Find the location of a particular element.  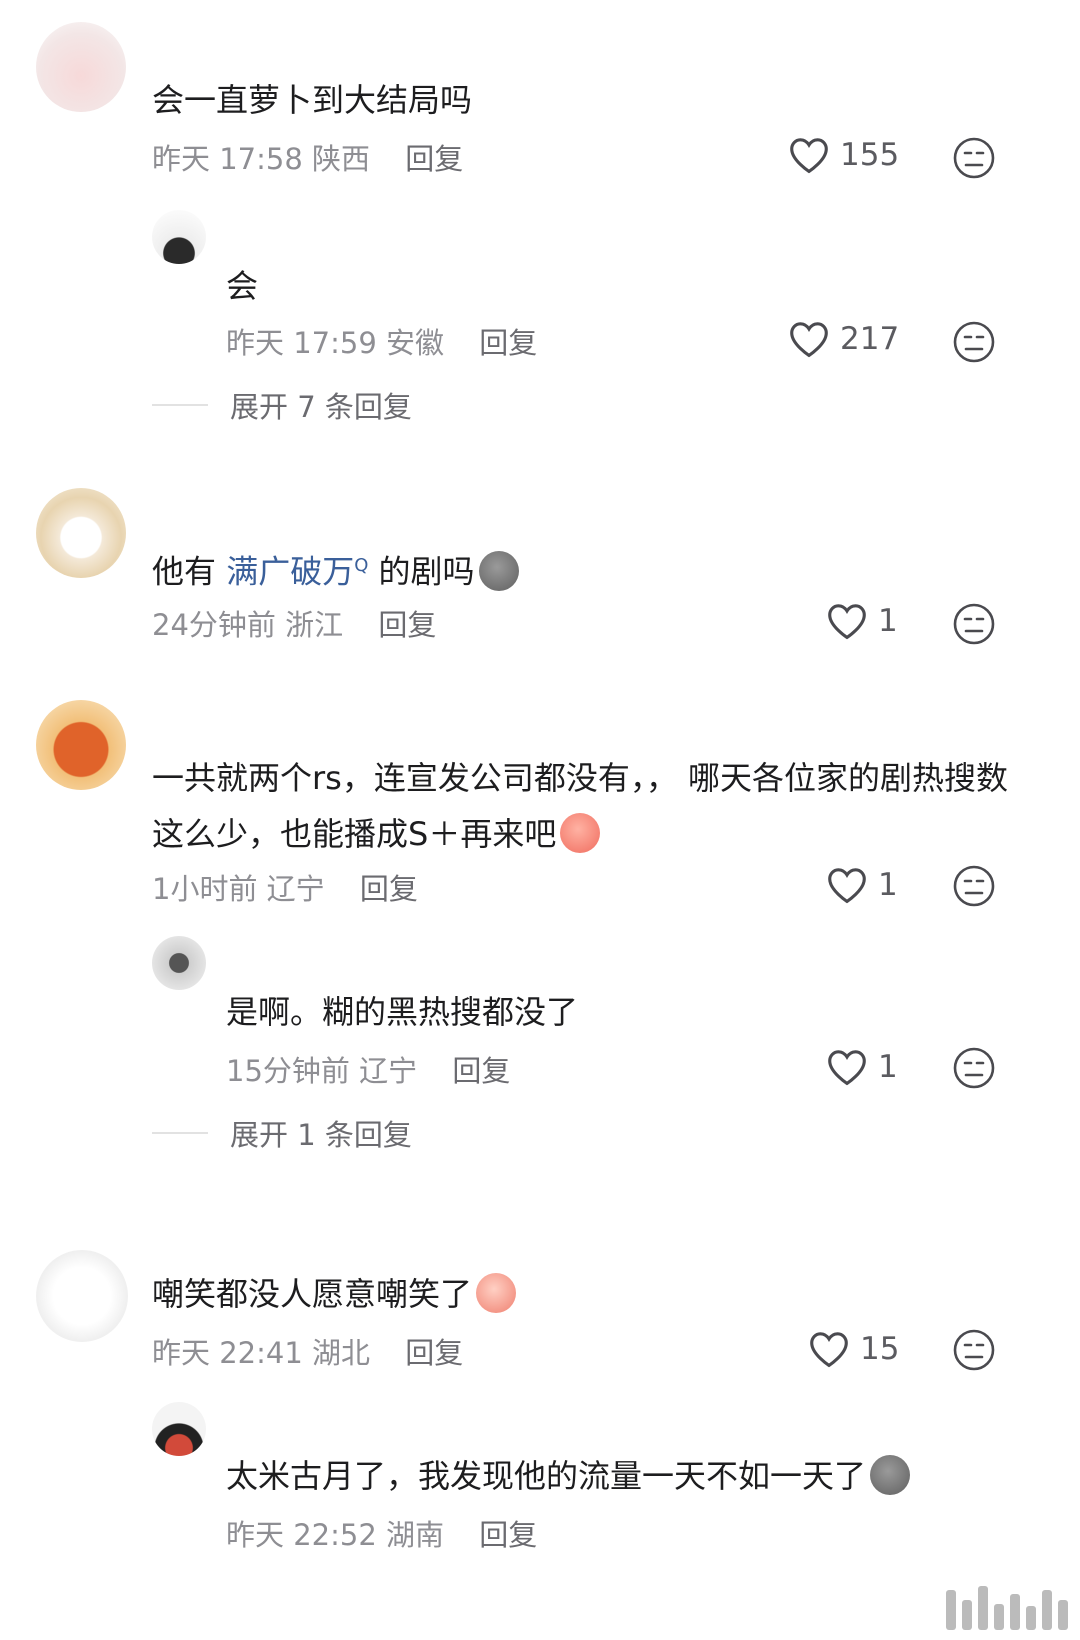

like-button: 15 is located at coordinates (853, 1349).